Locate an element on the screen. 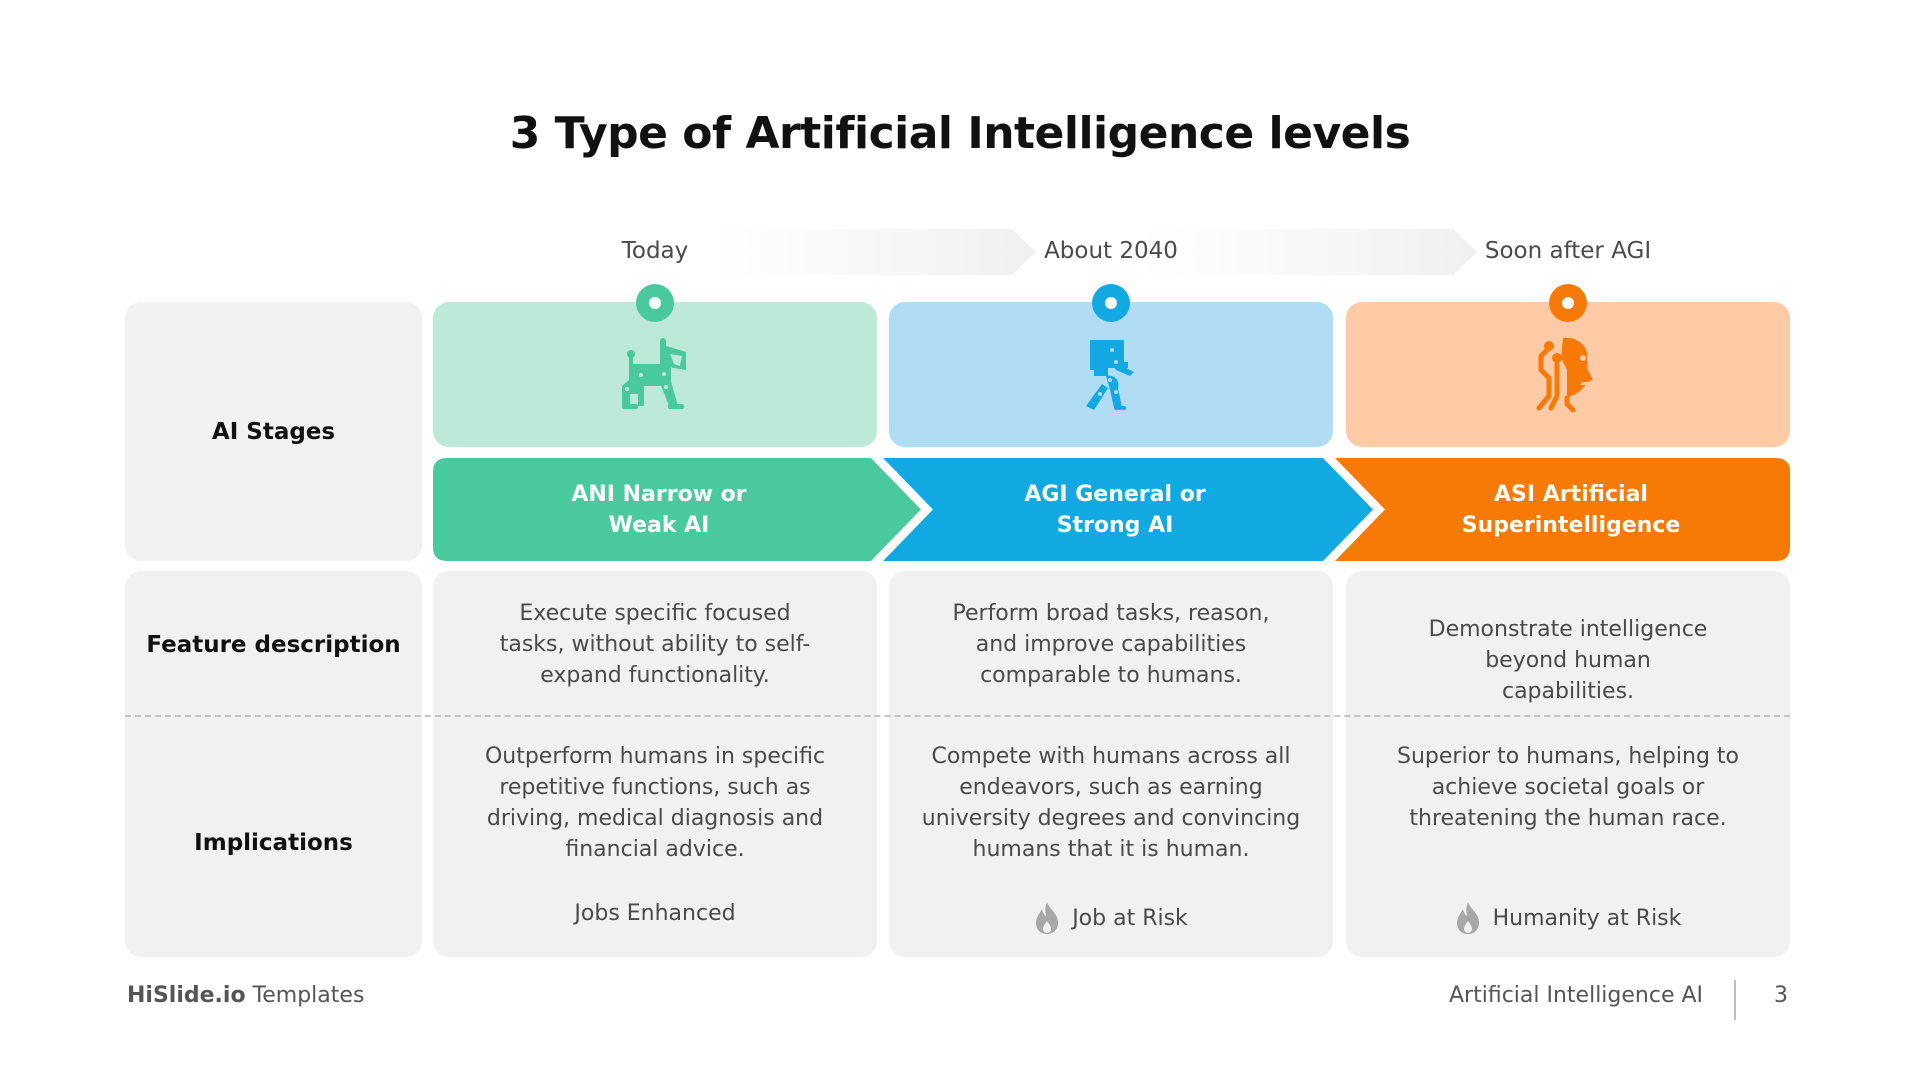 The height and width of the screenshot is (1080, 1920). footer-brand: HiSlide.io Templates is located at coordinates (245, 995).